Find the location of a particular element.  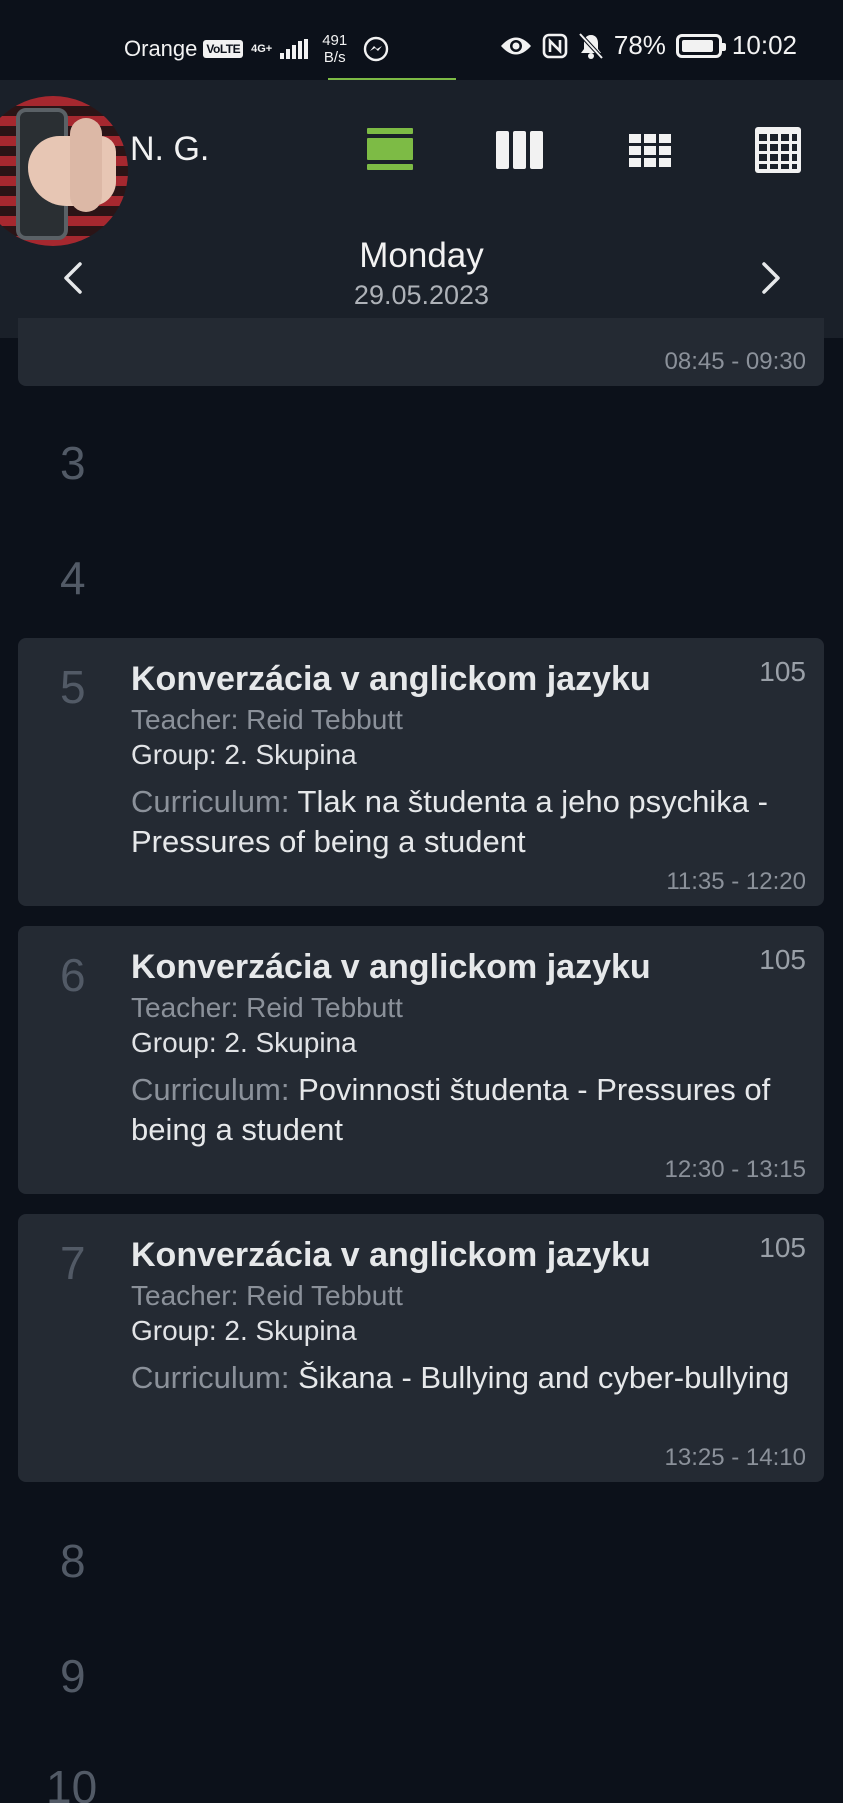

week-view-button is located at coordinates (650, 150).